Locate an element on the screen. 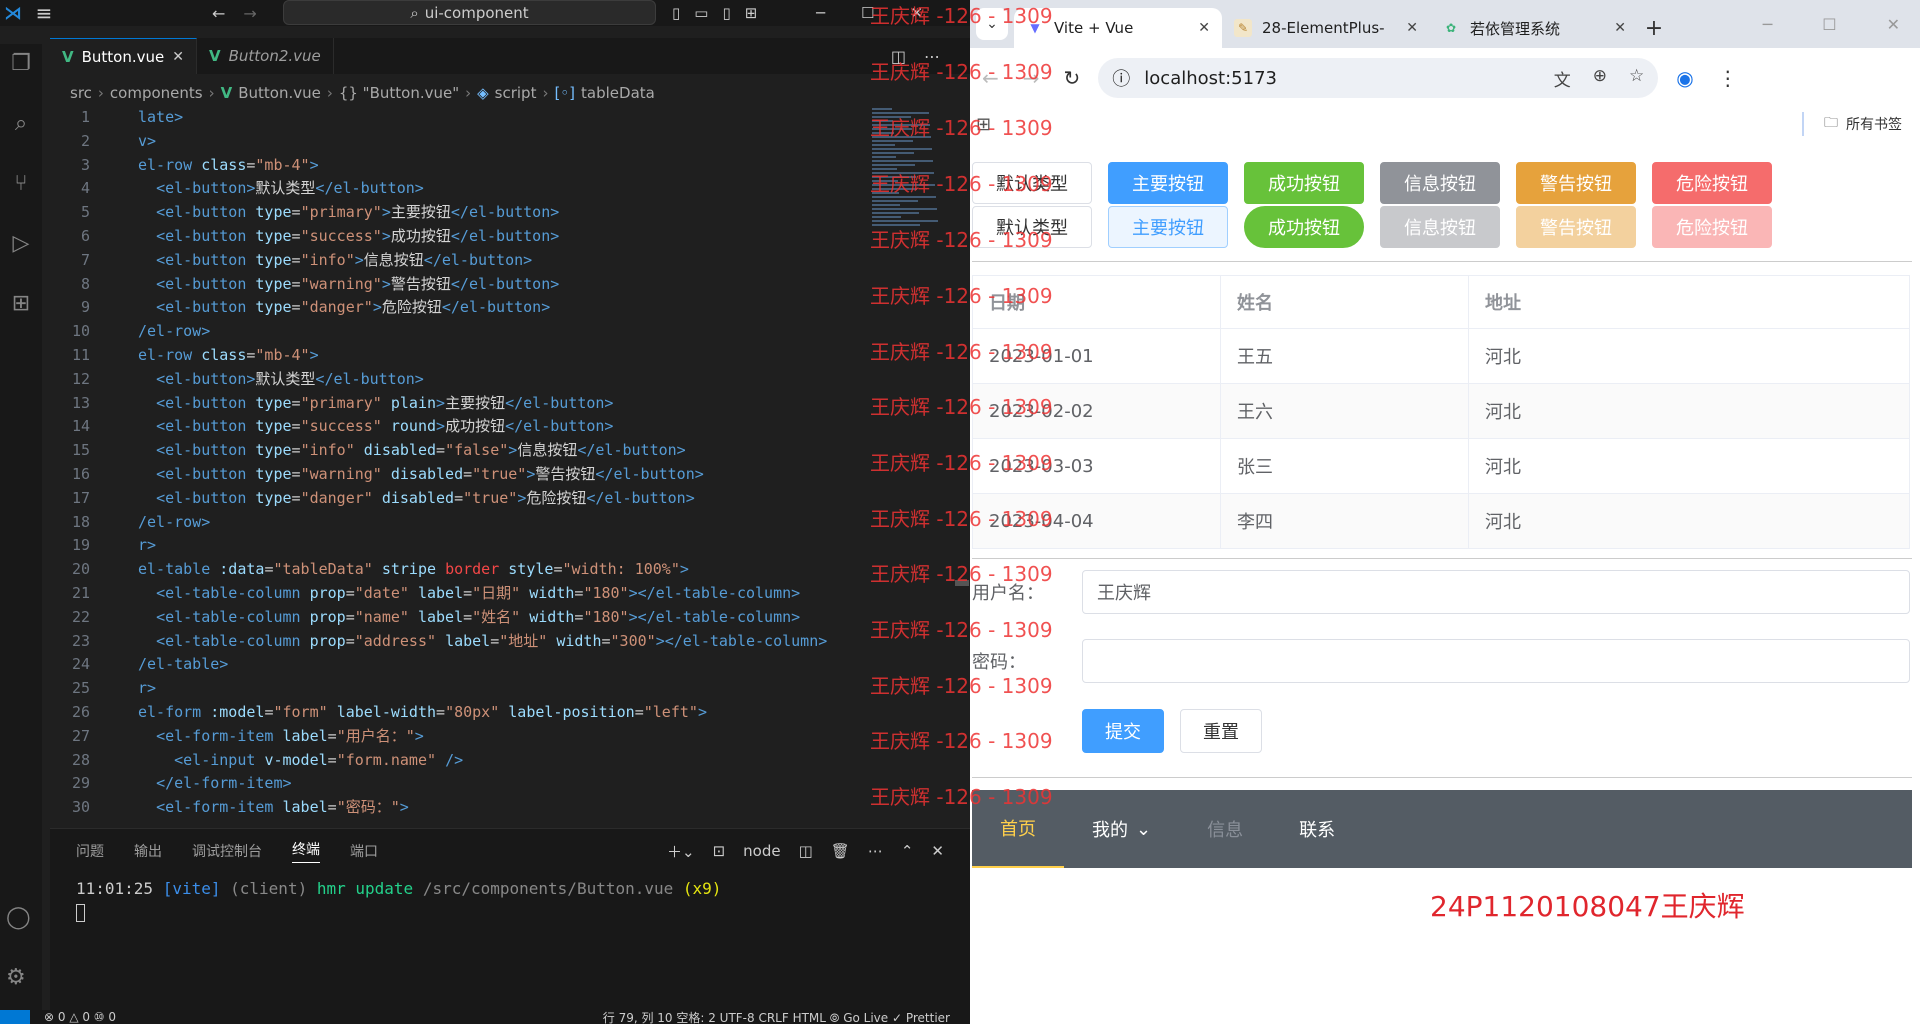 The image size is (1920, 1024). toggle-secondary-sidebar-icon: ▯ is located at coordinates (726, 13).